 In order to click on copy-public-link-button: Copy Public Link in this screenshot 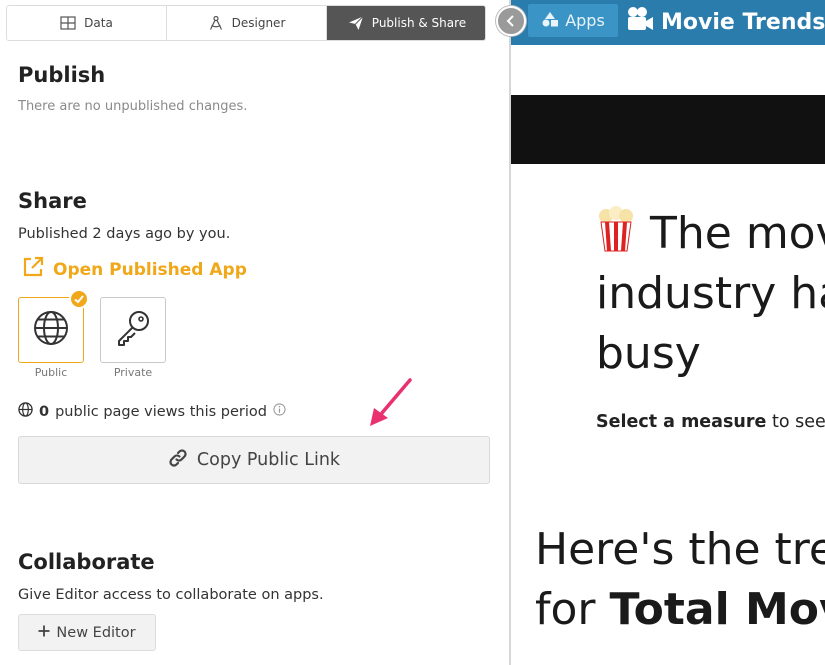, I will do `click(254, 460)`.